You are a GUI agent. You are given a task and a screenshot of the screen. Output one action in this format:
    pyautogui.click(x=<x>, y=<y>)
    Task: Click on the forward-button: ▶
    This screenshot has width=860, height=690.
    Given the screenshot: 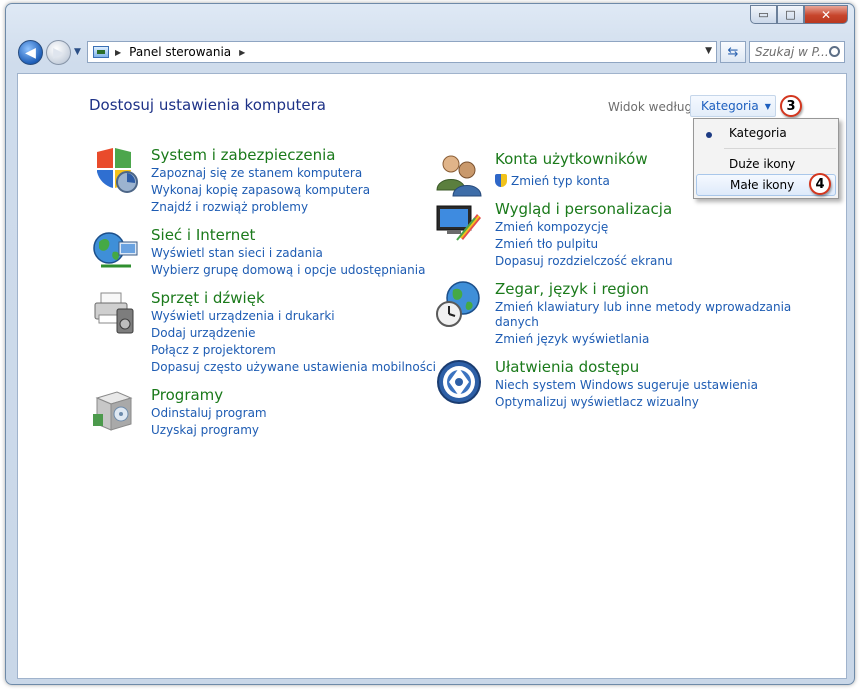 What is the action you would take?
    pyautogui.click(x=58, y=52)
    